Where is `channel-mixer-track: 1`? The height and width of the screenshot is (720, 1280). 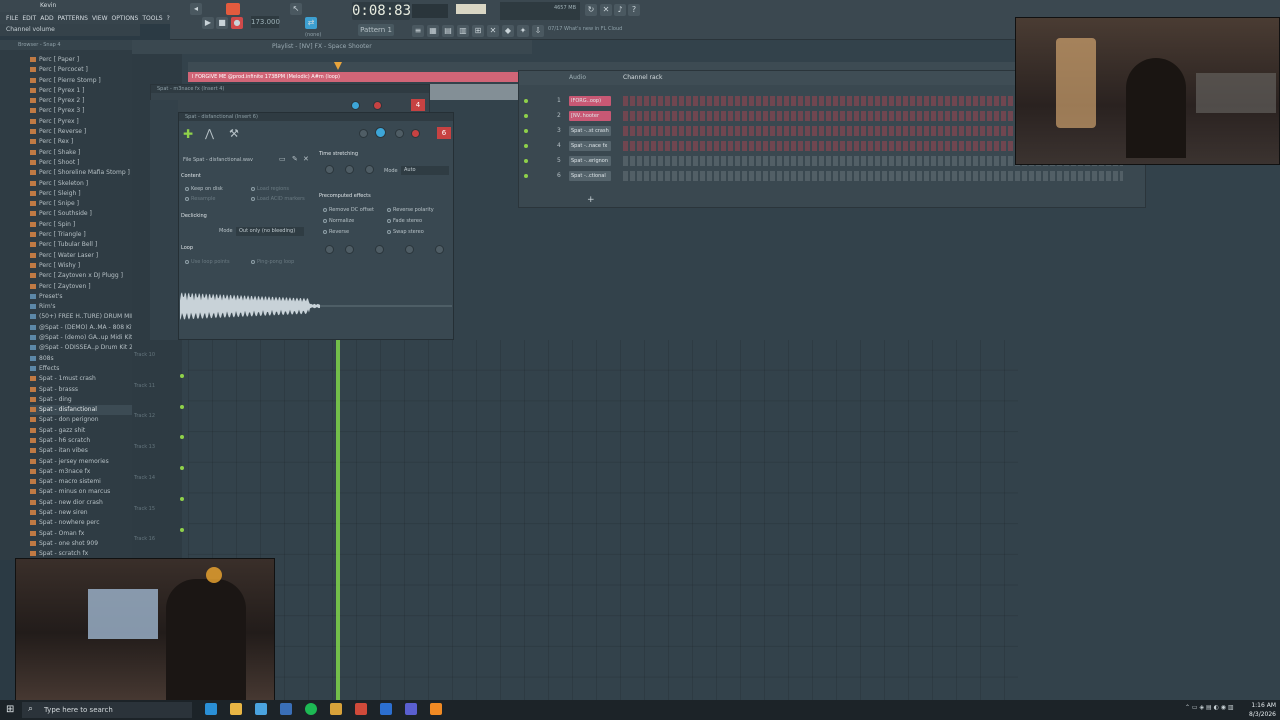 channel-mixer-track: 1 is located at coordinates (559, 100).